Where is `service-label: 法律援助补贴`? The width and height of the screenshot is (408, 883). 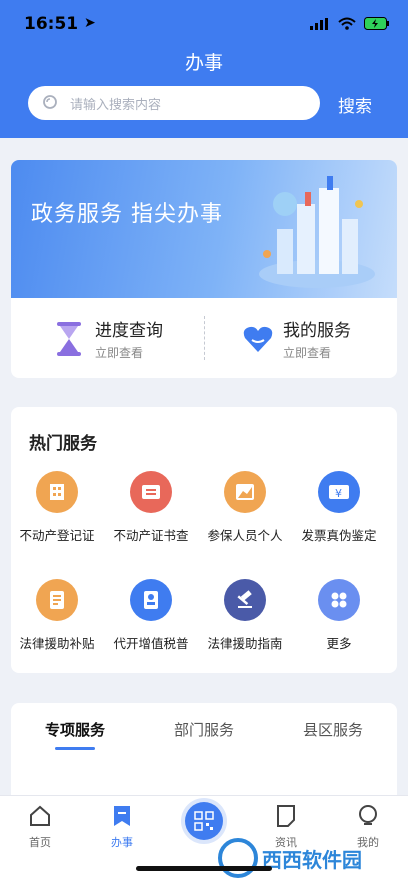
service-label: 法律援助补贴 is located at coordinates (57, 643).